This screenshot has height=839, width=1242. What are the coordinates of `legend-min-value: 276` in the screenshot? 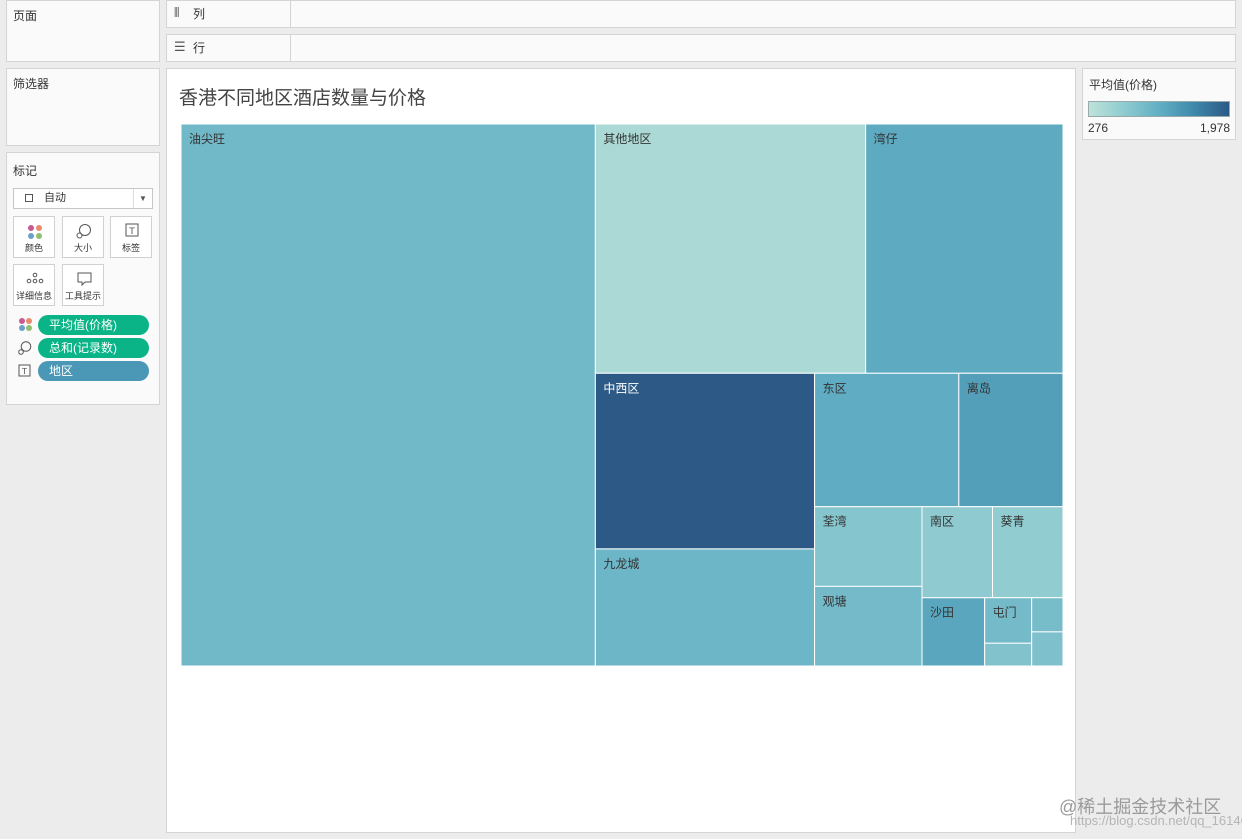 It's located at (1098, 128).